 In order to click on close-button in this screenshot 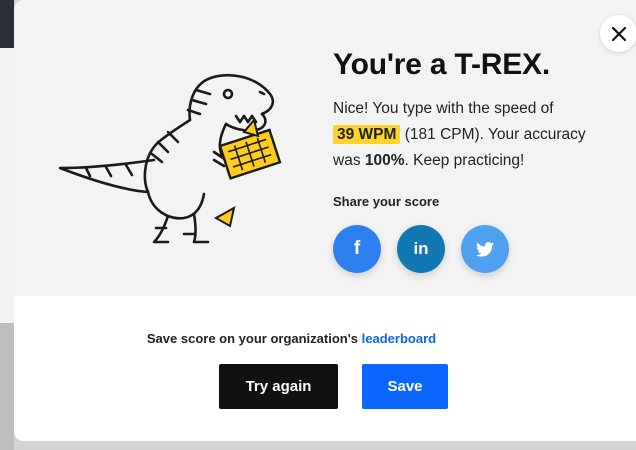, I will do `click(618, 33)`.